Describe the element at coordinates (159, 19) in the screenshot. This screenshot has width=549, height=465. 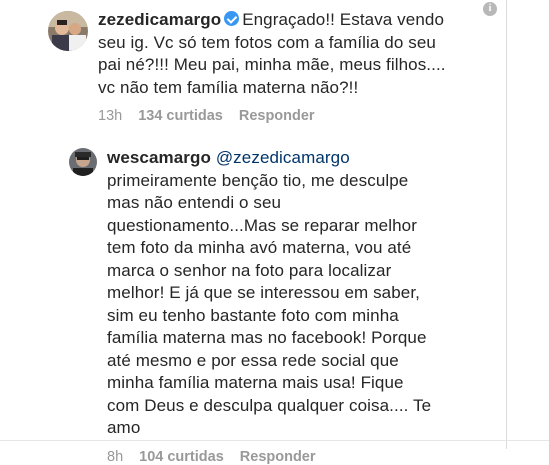
I see `comment-username: zezedicamargo` at that location.